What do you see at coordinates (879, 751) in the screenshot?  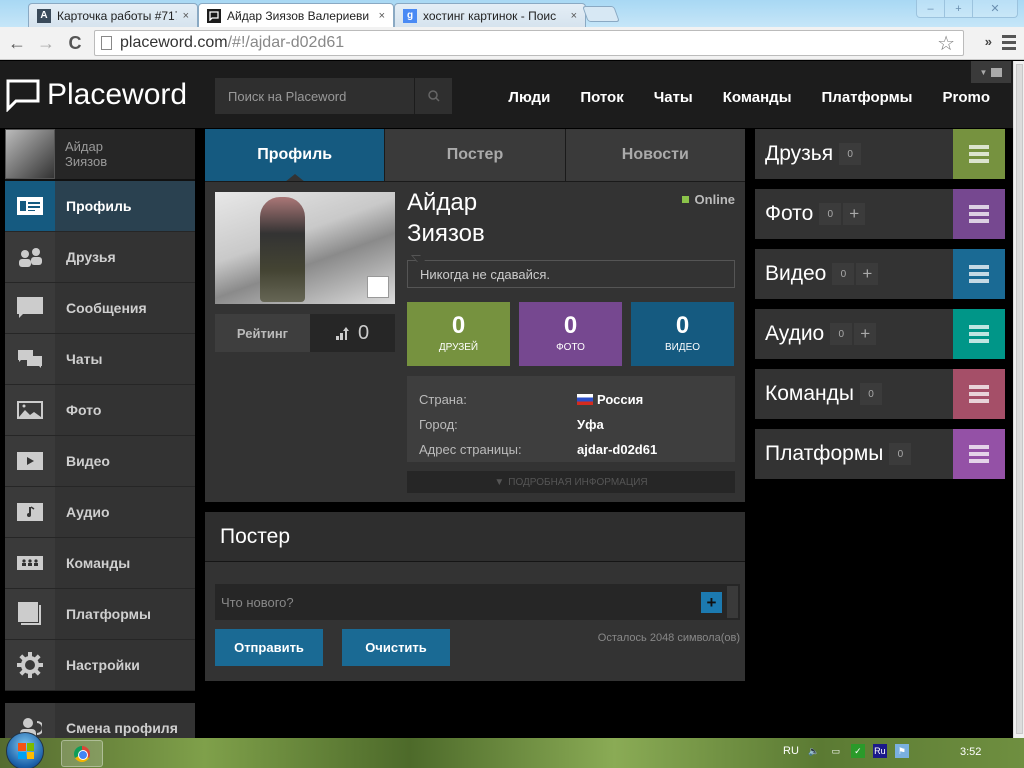 I see `keyboard-layout-icon: Ru` at bounding box center [879, 751].